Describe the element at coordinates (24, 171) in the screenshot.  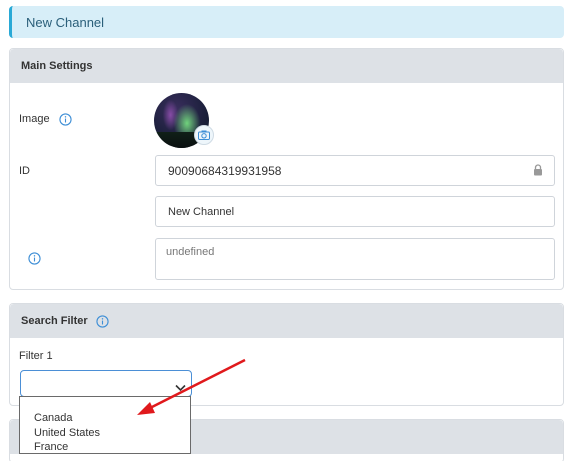
I see `id-label: ID` at that location.